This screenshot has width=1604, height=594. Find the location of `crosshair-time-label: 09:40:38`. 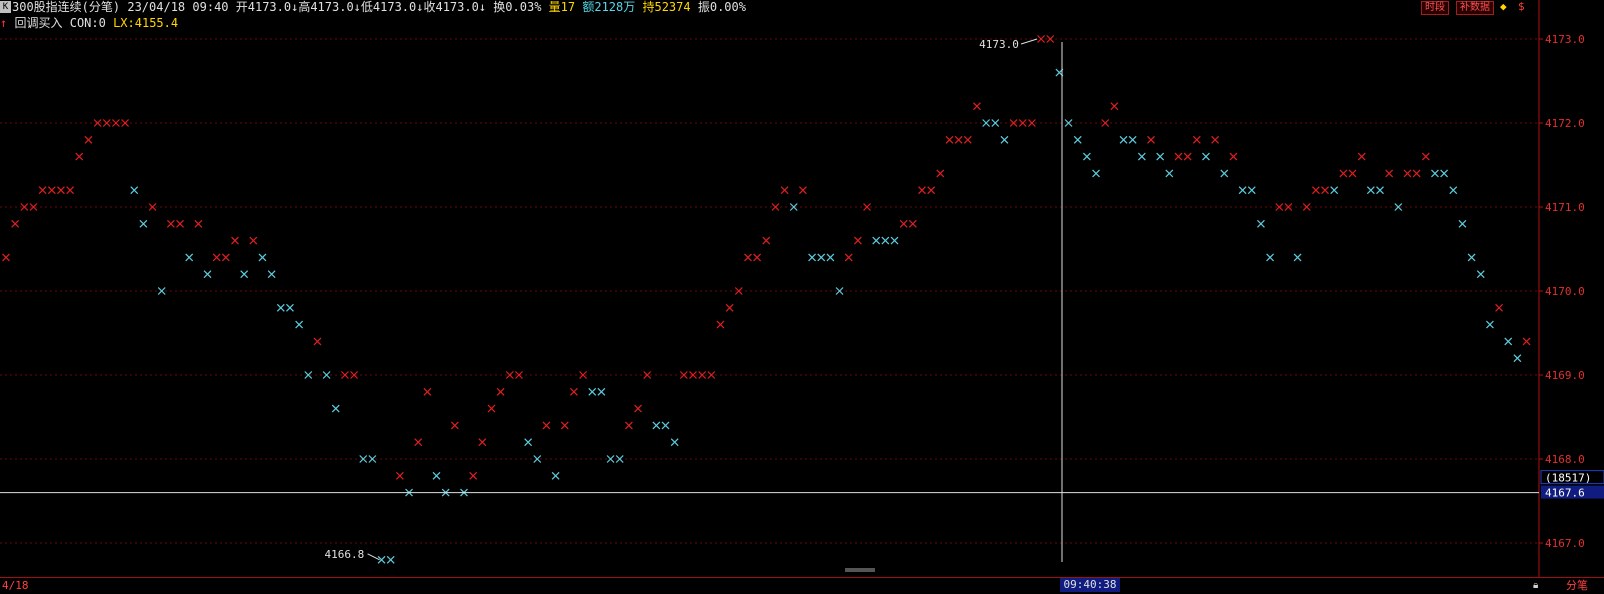

crosshair-time-label: 09:40:38 is located at coordinates (1090, 585).